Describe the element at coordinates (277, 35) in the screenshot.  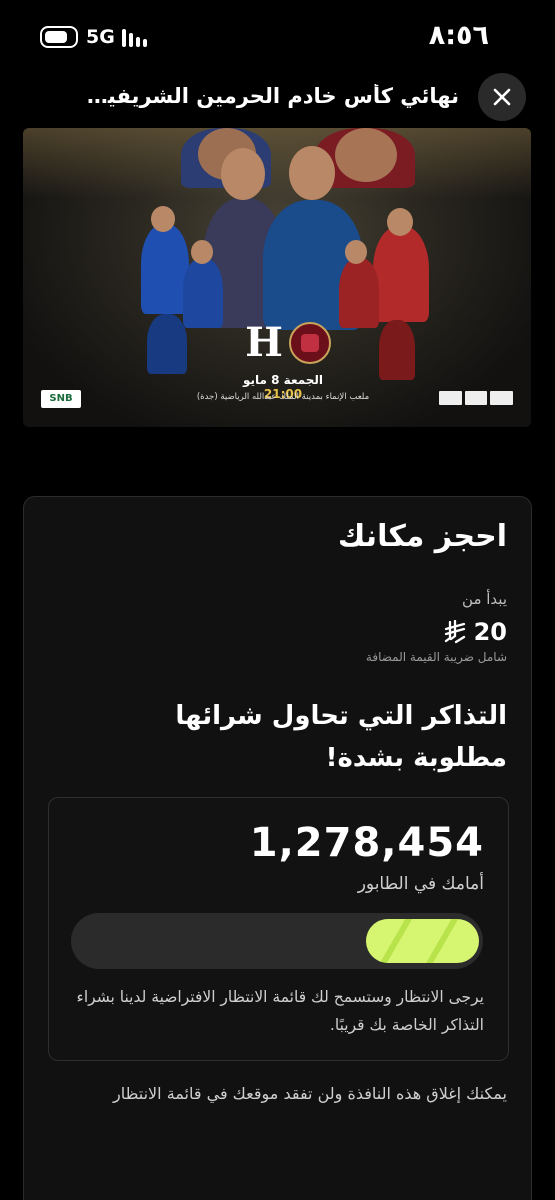
I see `status-bar: 5G ٨:٥٦` at that location.